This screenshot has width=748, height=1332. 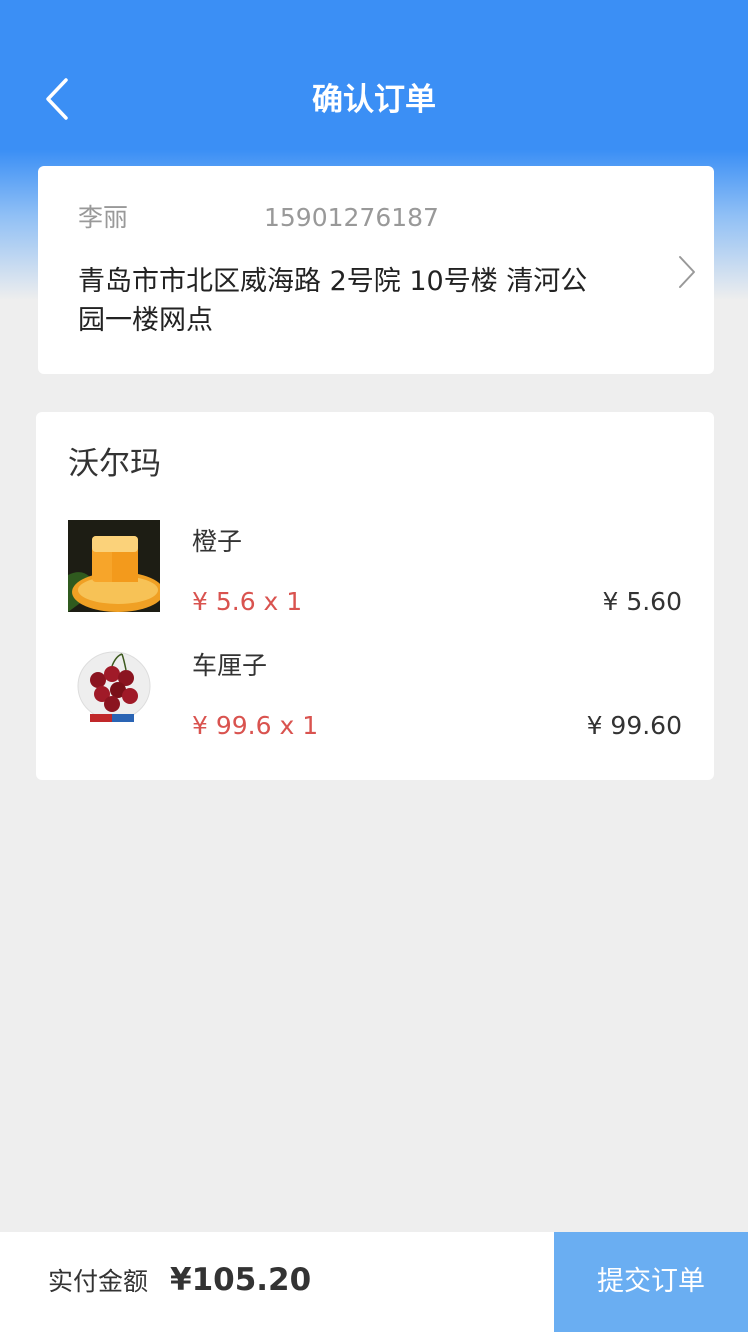 What do you see at coordinates (651, 1282) in the screenshot?
I see `submit-order-button: 提交订单` at bounding box center [651, 1282].